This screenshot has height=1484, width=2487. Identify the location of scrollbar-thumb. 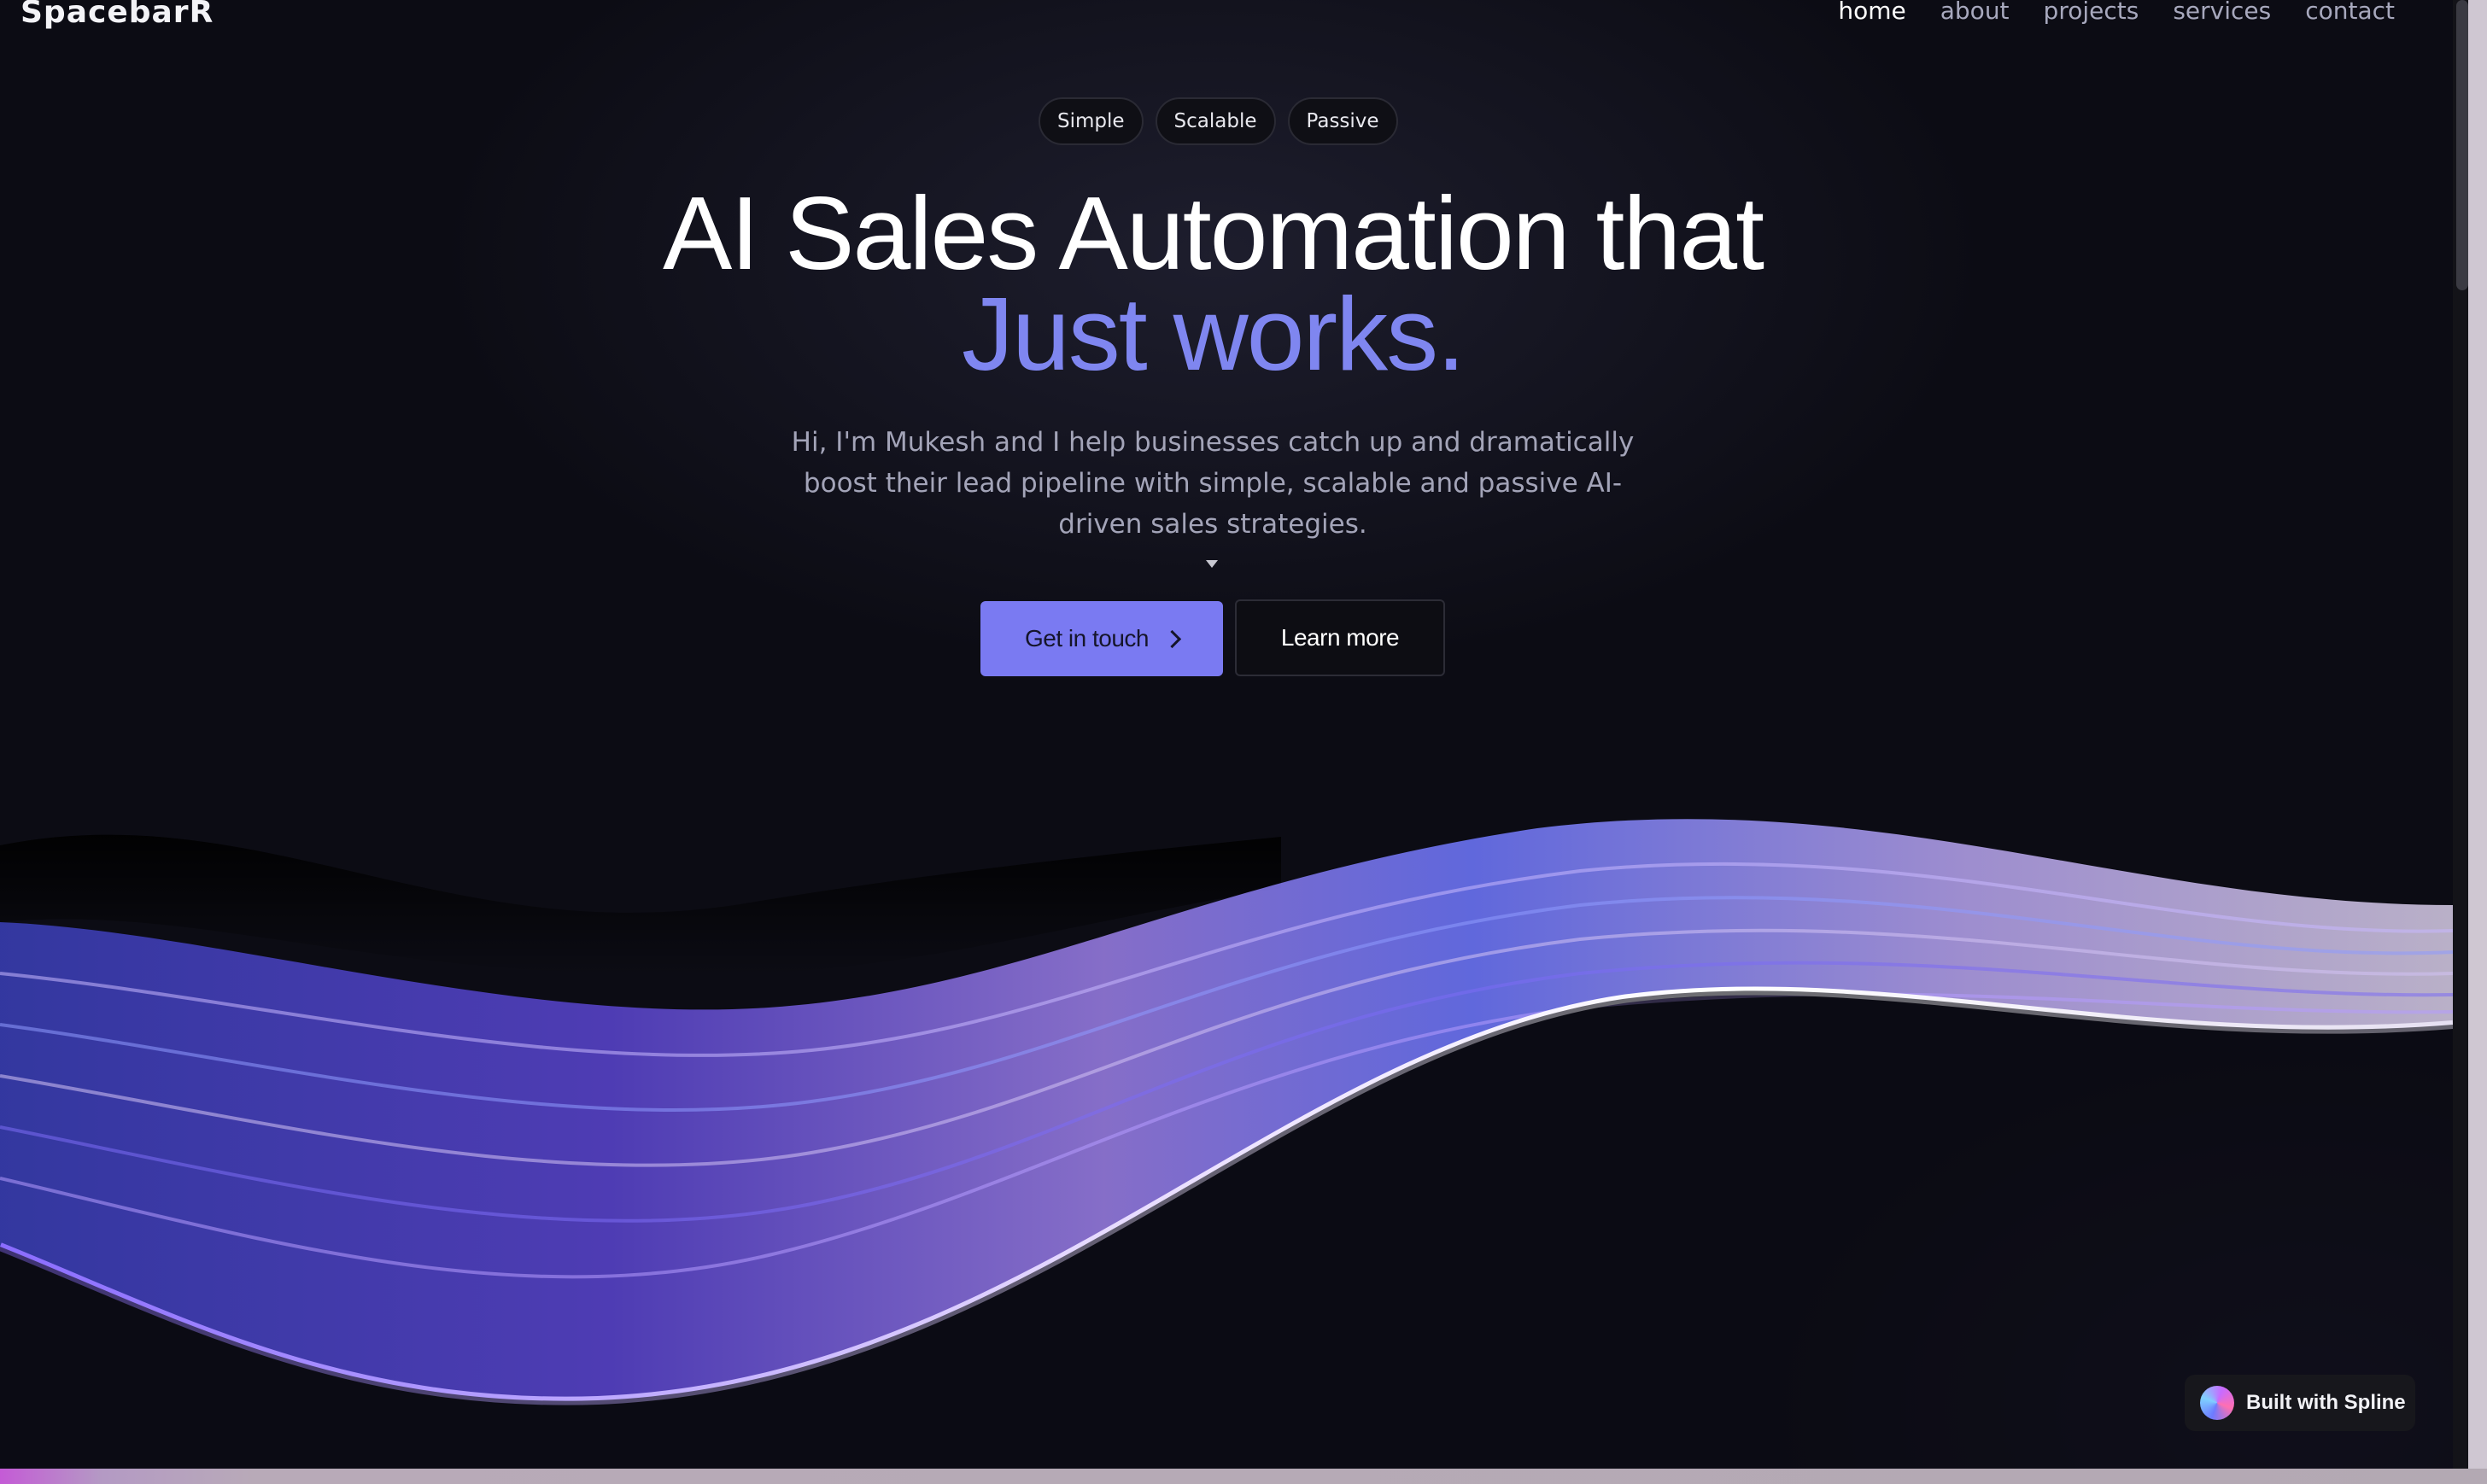
(2462, 145).